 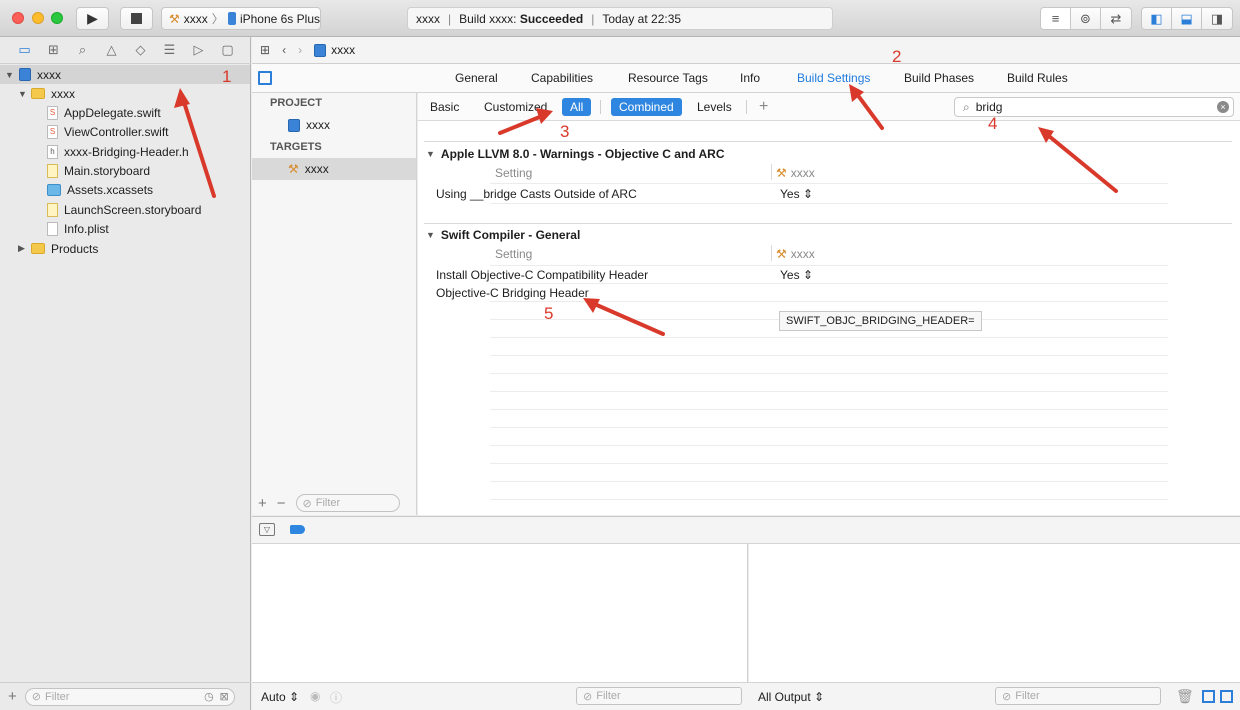 What do you see at coordinates (279, 18) in the screenshot?
I see `device-name: iPhone 6s Plus` at bounding box center [279, 18].